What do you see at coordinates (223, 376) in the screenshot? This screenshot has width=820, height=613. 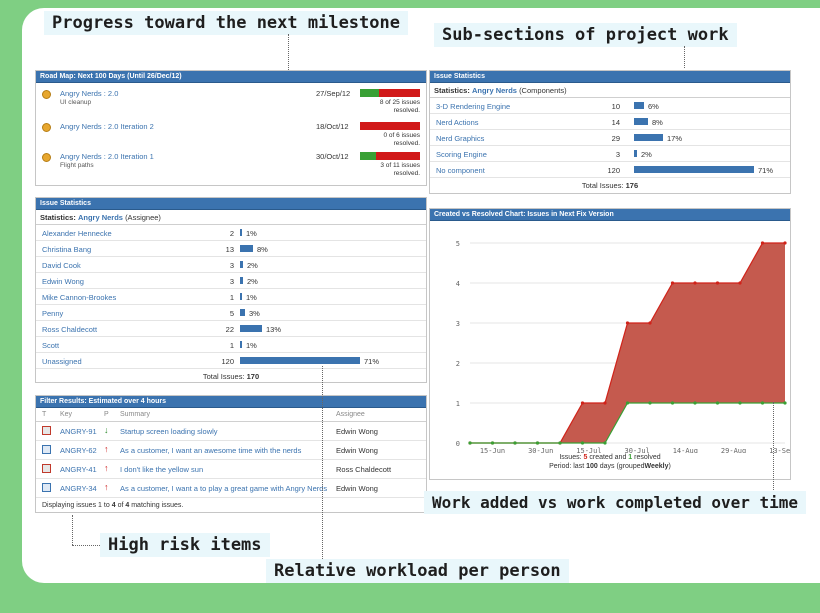 I see `total-label: Total Issues:` at bounding box center [223, 376].